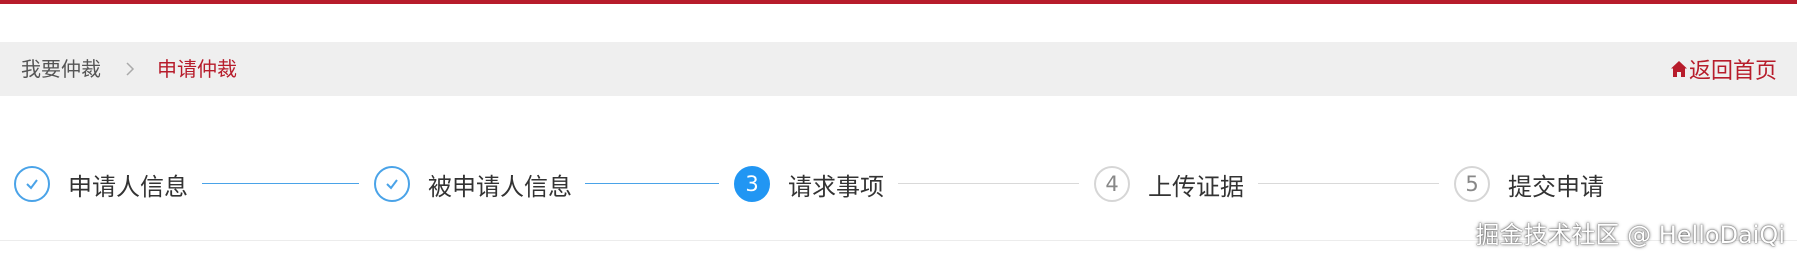  I want to click on step-label: 被申请人信息, so click(500, 186).